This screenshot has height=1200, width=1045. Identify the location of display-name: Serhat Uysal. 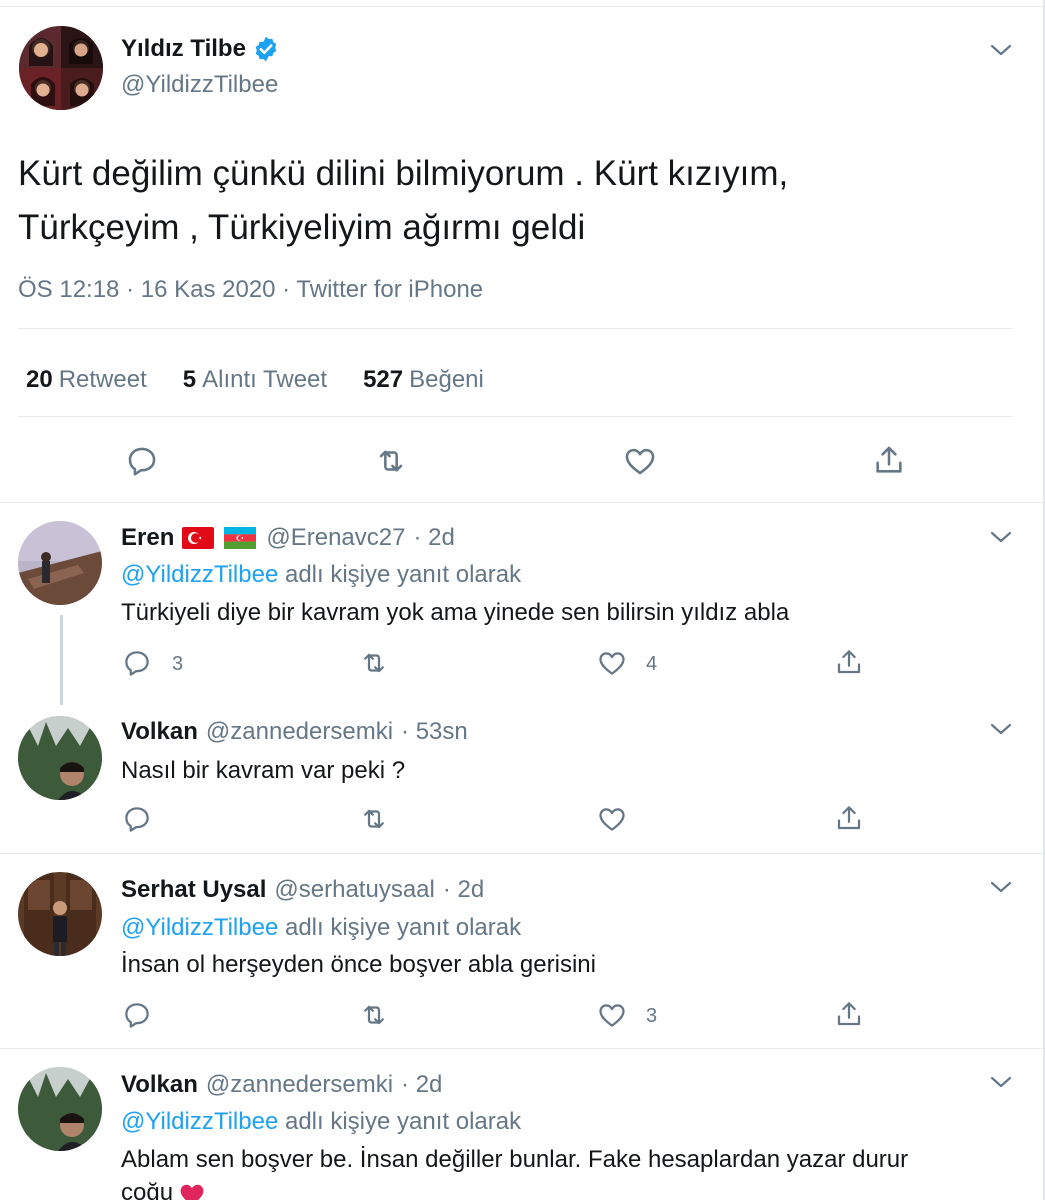
(193, 890).